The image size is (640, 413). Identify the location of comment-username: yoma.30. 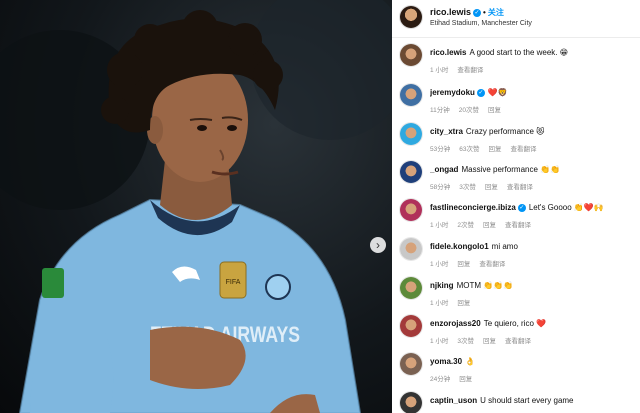
(446, 361).